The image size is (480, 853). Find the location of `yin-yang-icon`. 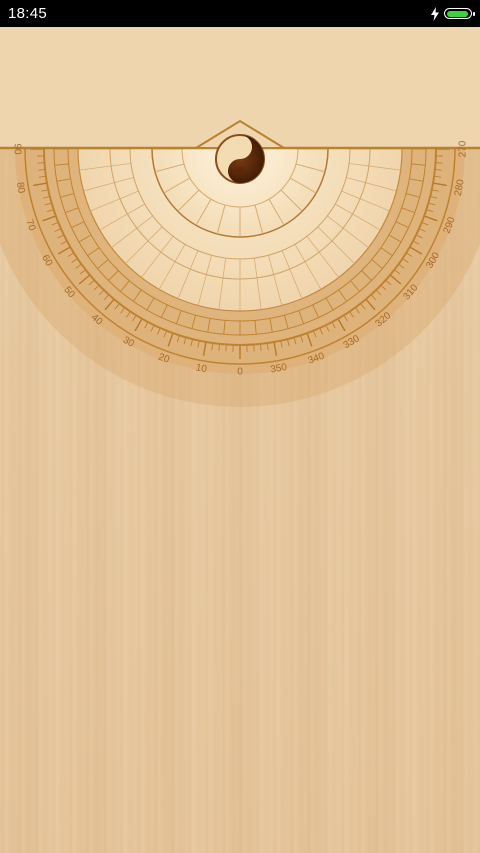

yin-yang-icon is located at coordinates (240, 159).